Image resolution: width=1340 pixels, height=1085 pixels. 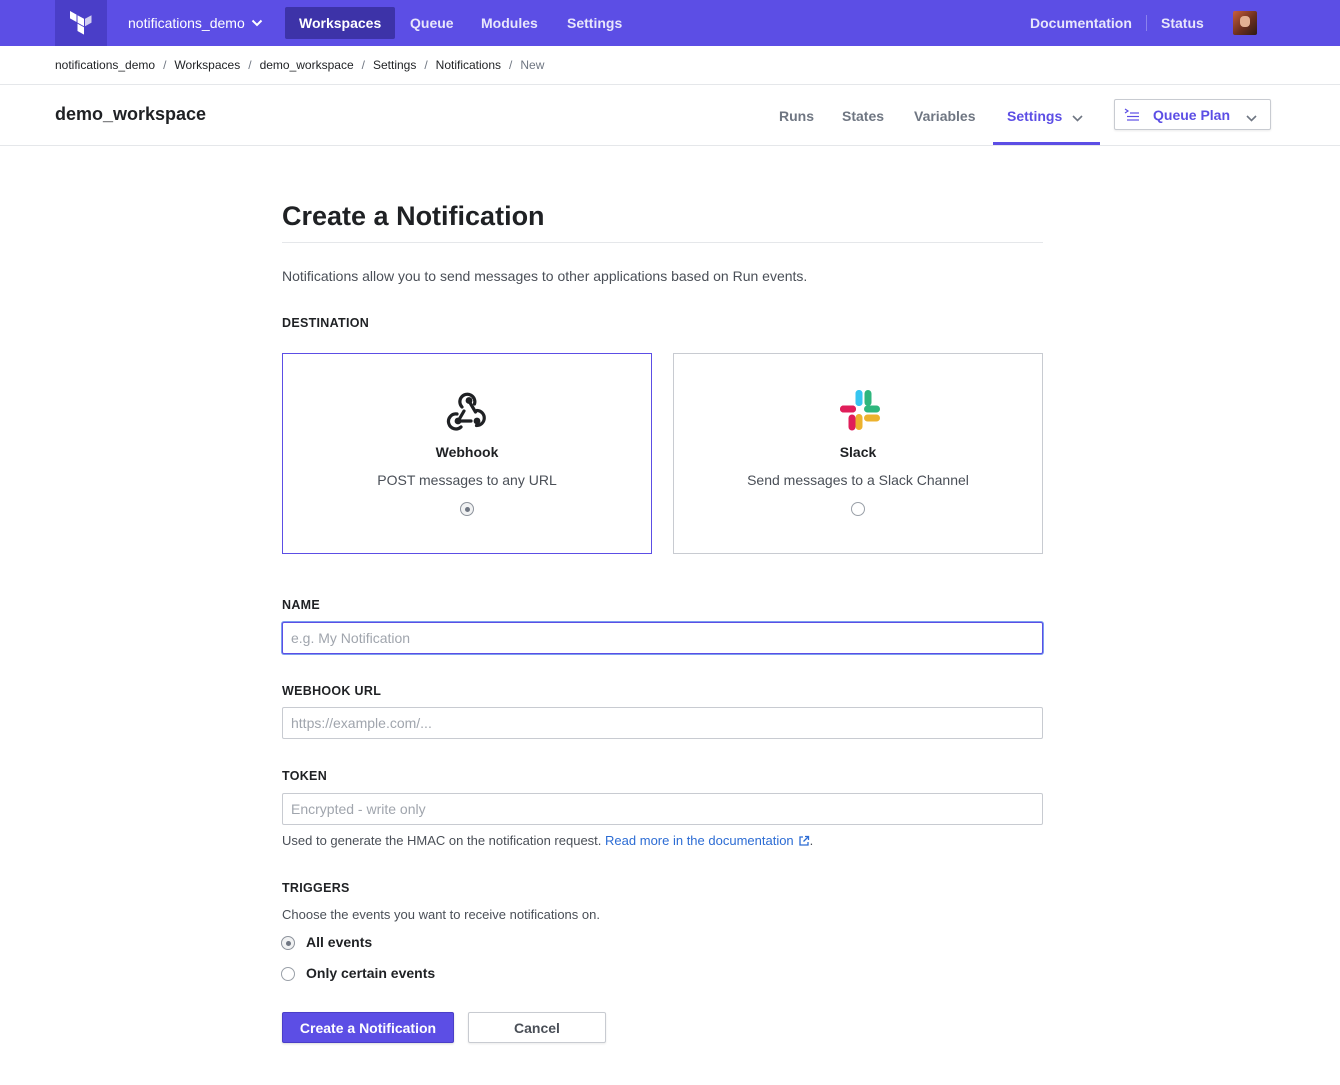 I want to click on webhook-title: Webhook, so click(x=467, y=452).